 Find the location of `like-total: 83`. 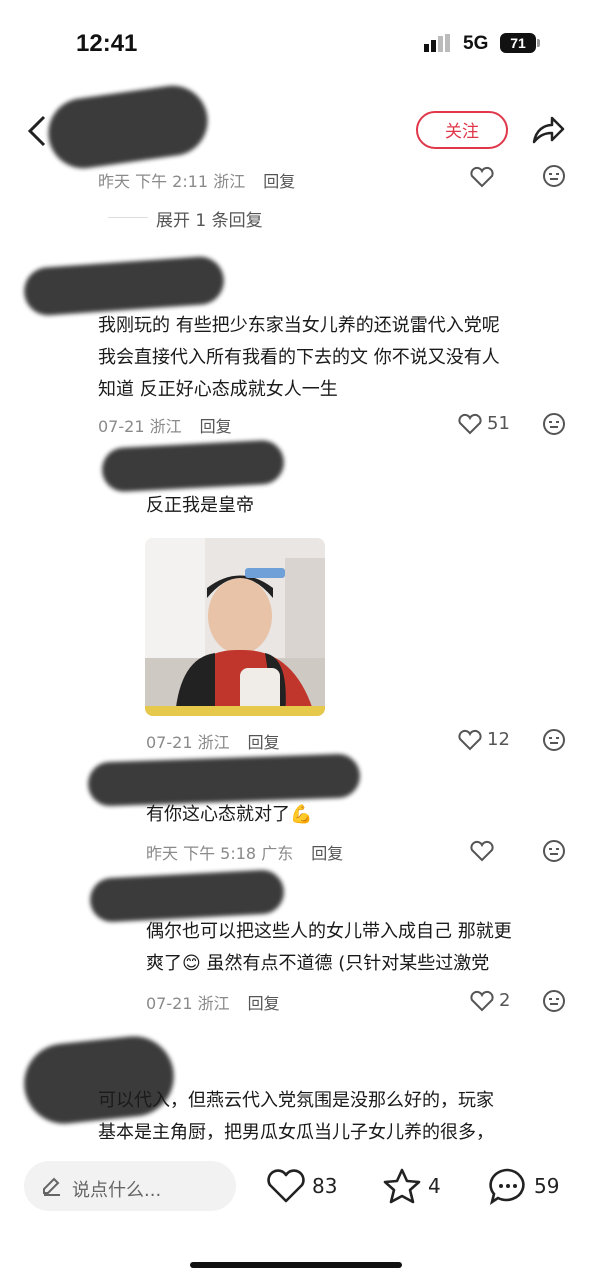

like-total: 83 is located at coordinates (325, 1186).